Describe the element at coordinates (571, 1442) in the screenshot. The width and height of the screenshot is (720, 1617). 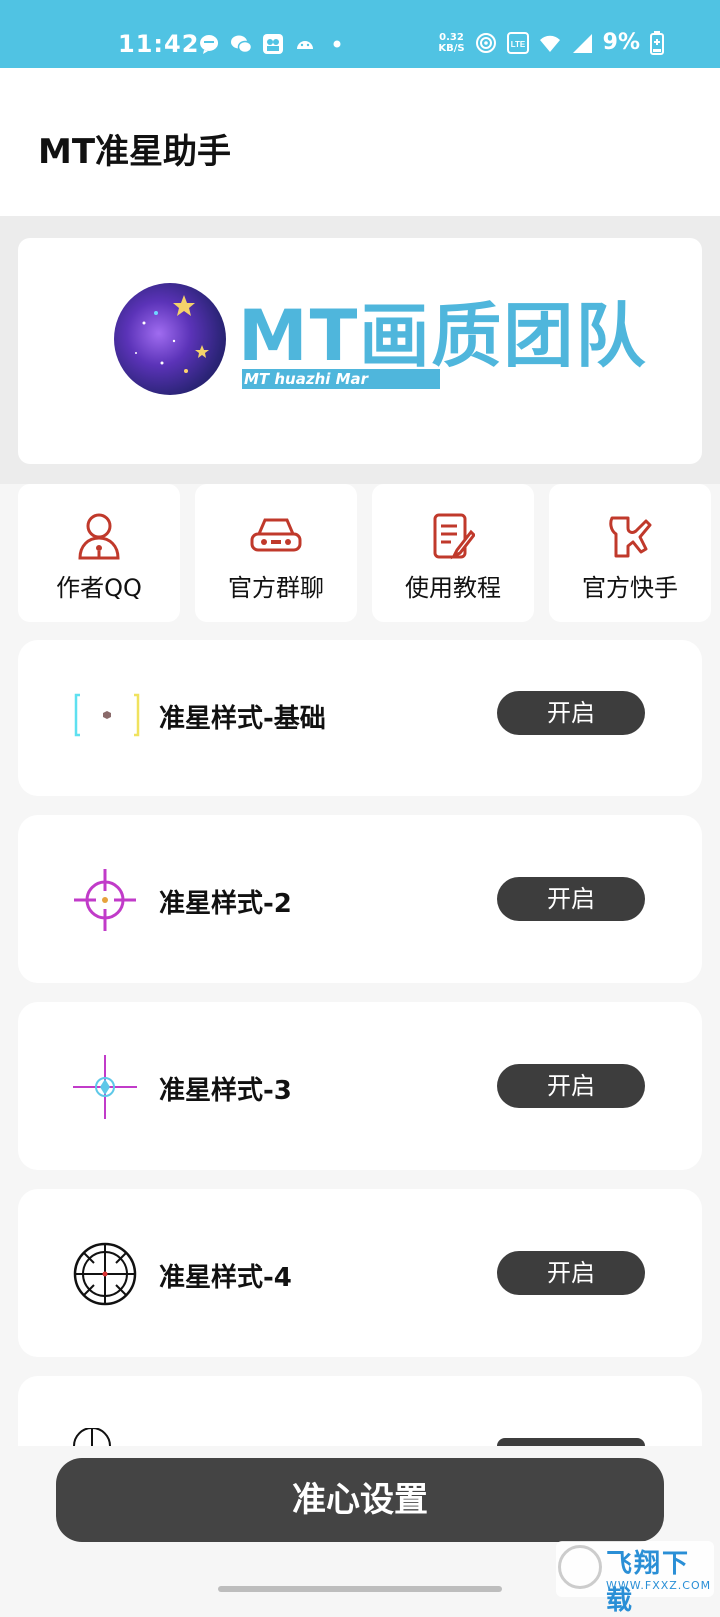
I see `enable-button-partial` at that location.